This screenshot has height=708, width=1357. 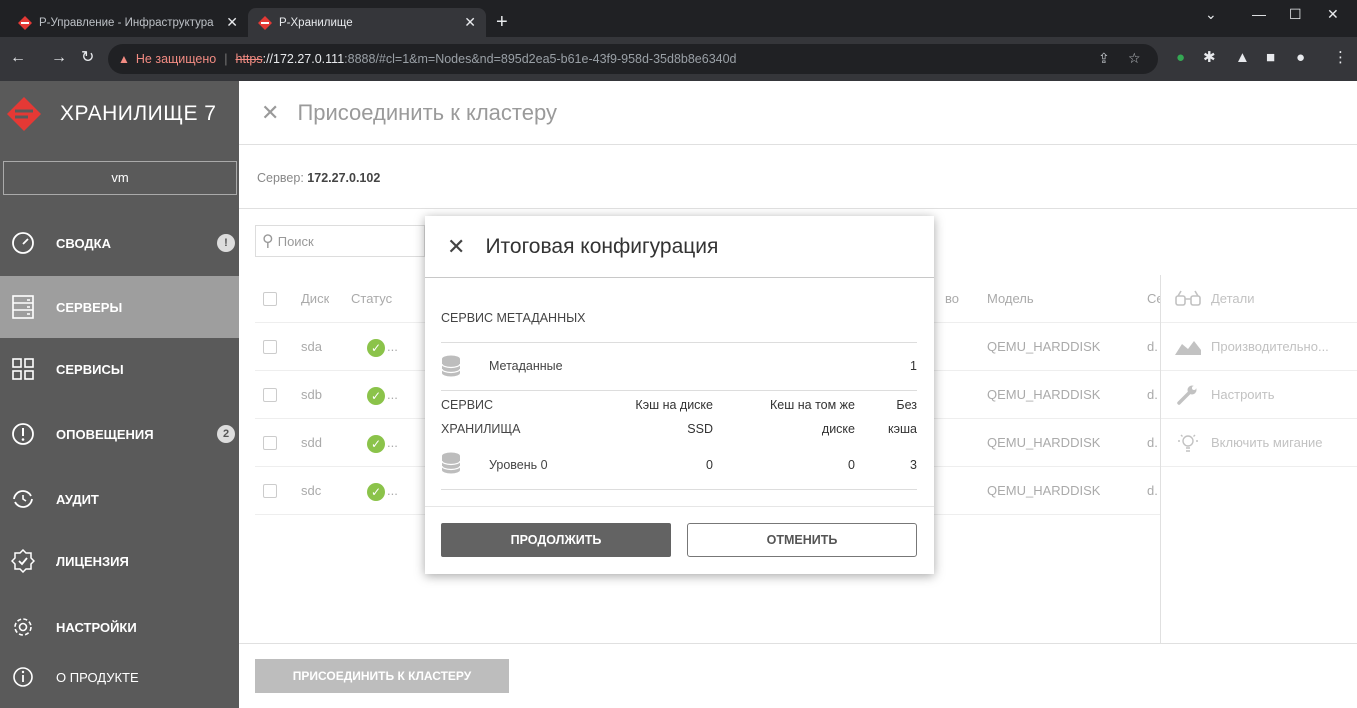 I want to click on dialog-header: ✕ Итоговая конфигурация, so click(x=679, y=247).